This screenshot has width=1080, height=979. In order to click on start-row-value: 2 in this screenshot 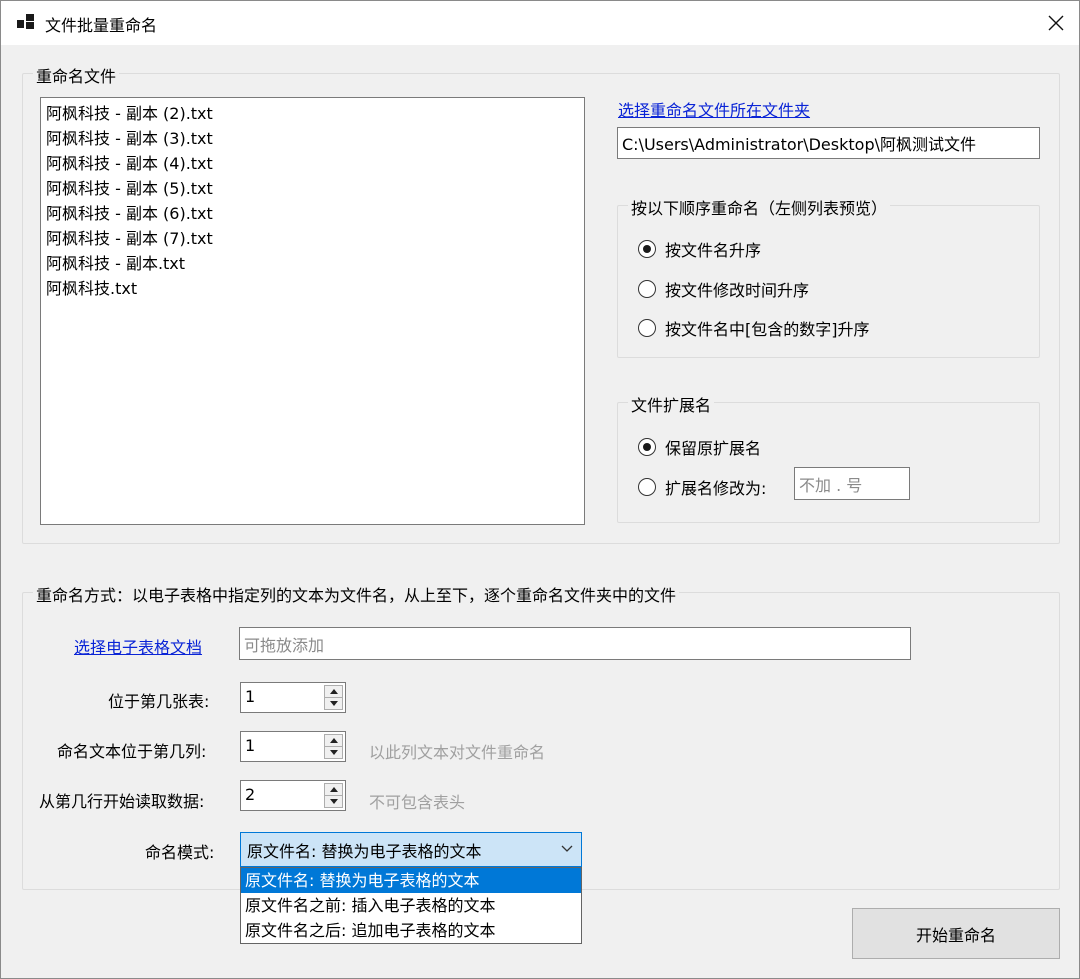, I will do `click(250, 794)`.